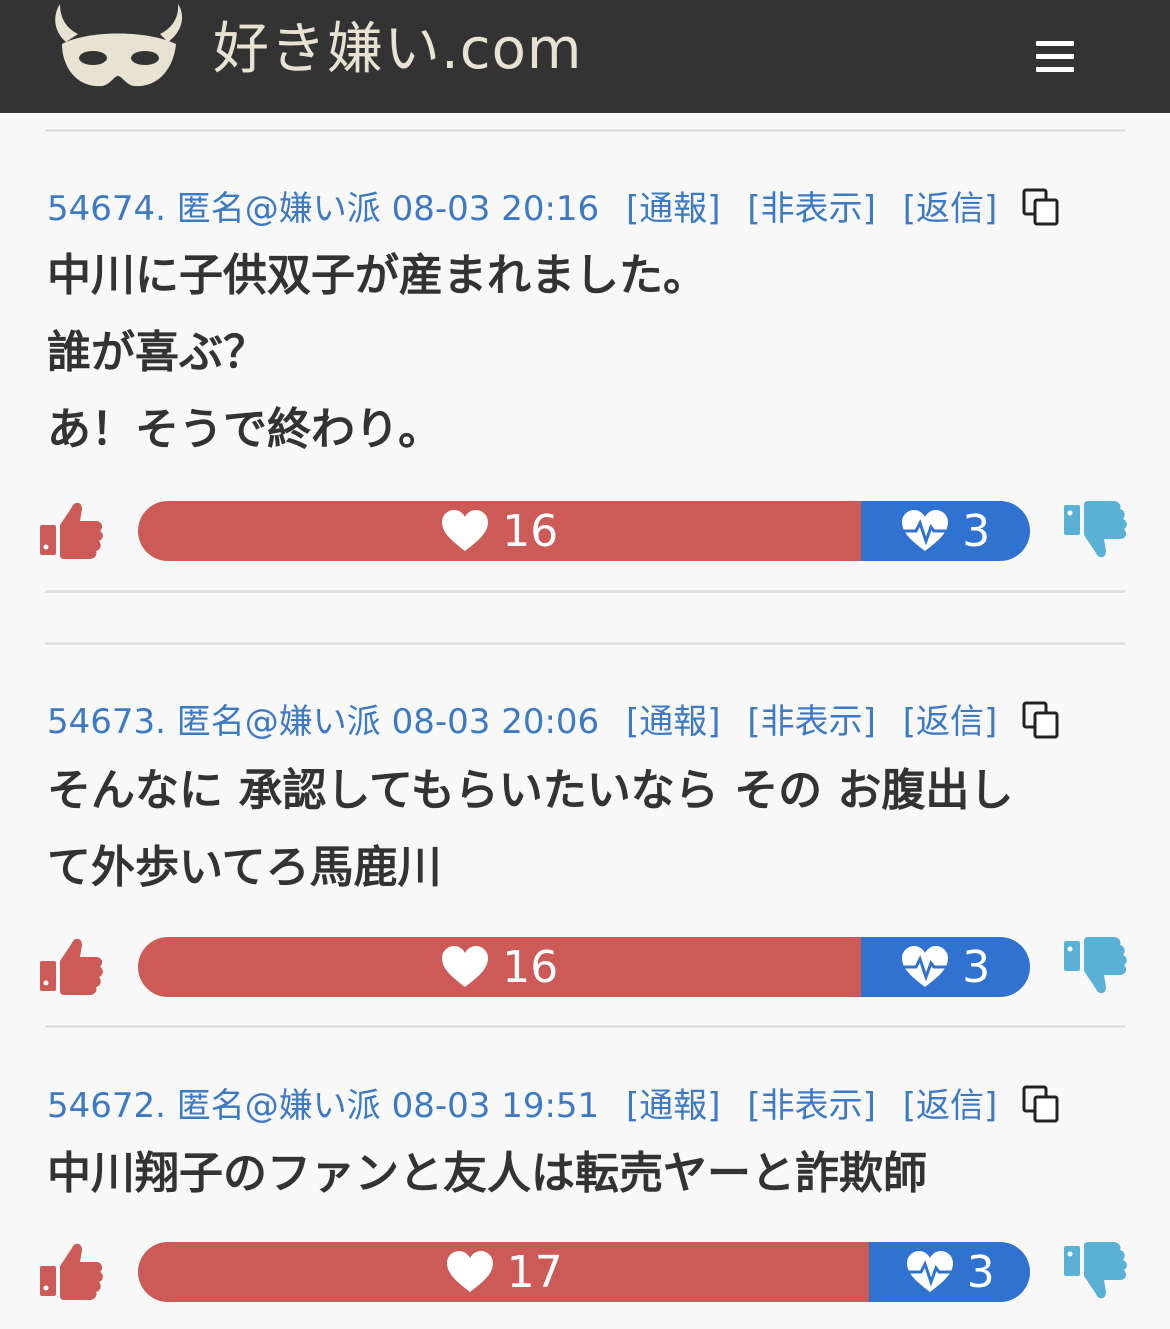  I want to click on comment-line: 中川翔子のファンと友人は転売ヤーと詐欺師, so click(487, 1173).